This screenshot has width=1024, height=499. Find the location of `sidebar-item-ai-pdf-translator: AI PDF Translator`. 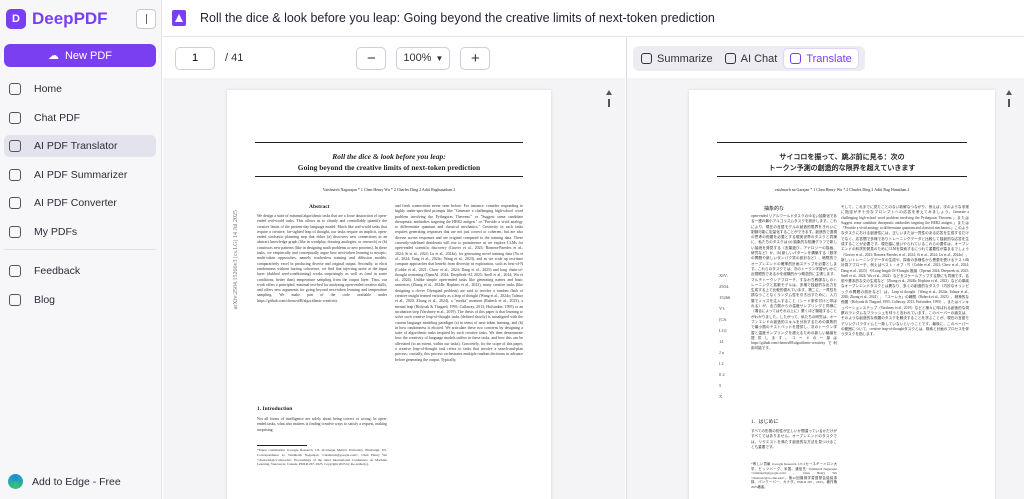

sidebar-item-ai-pdf-translator: AI PDF Translator is located at coordinates (80, 146).